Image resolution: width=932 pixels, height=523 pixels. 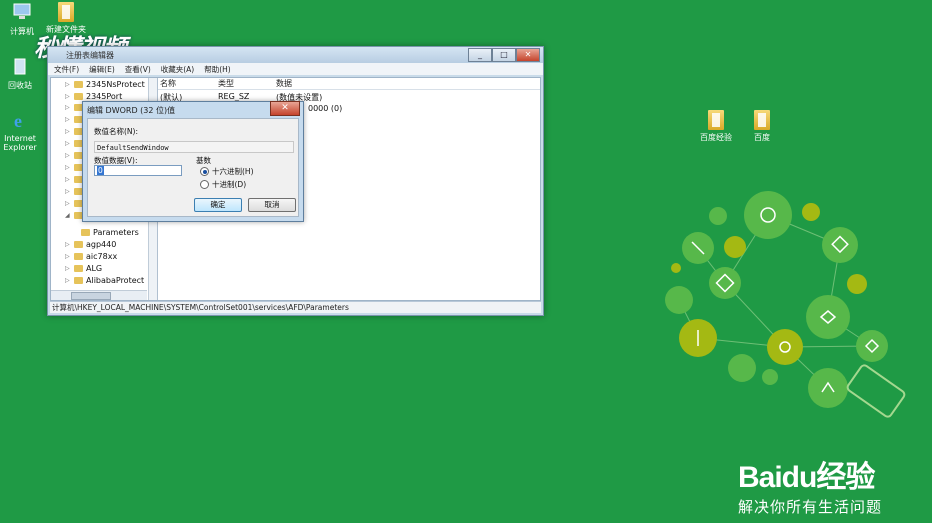 I want to click on menu-favorites: 收藏夹(A), so click(x=177, y=69).